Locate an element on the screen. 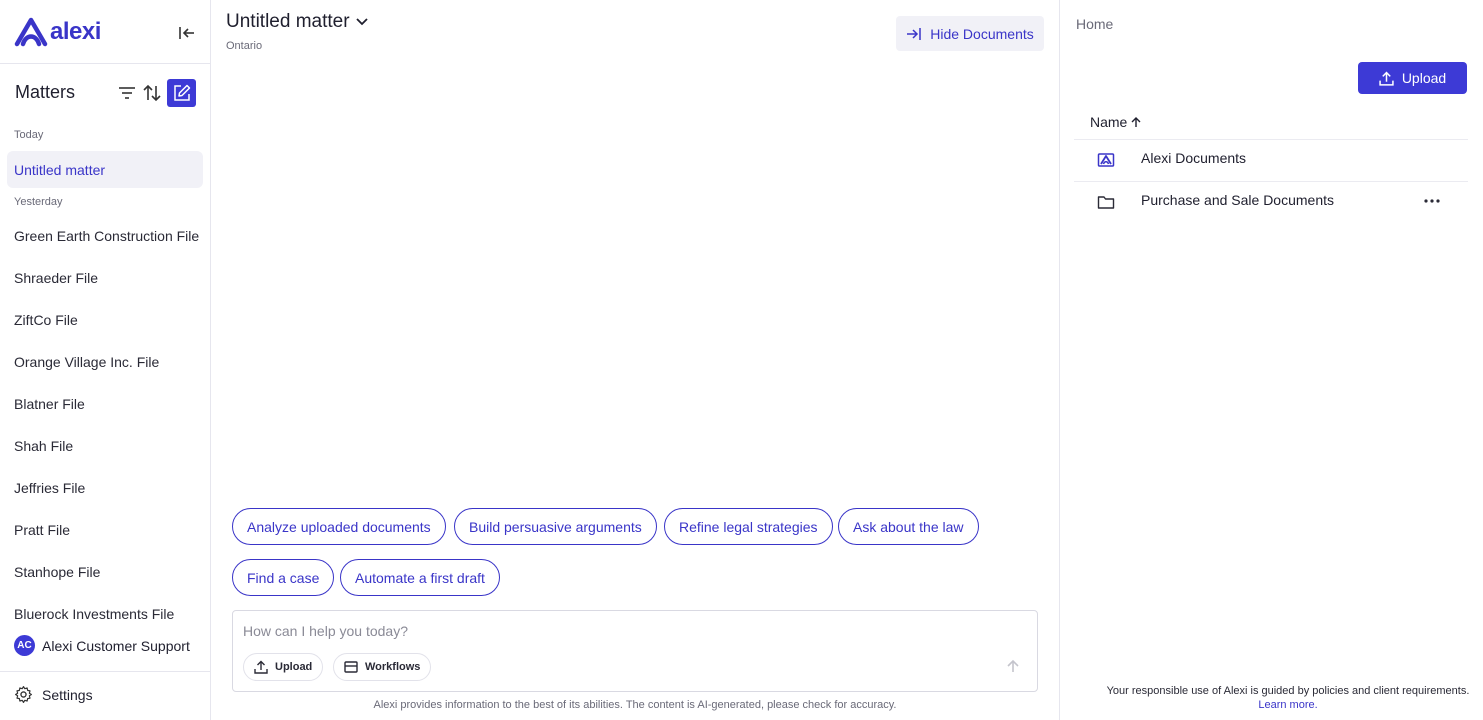 This screenshot has width=1483, height=720. matter-item: Green Earth Construction File is located at coordinates (105, 235).